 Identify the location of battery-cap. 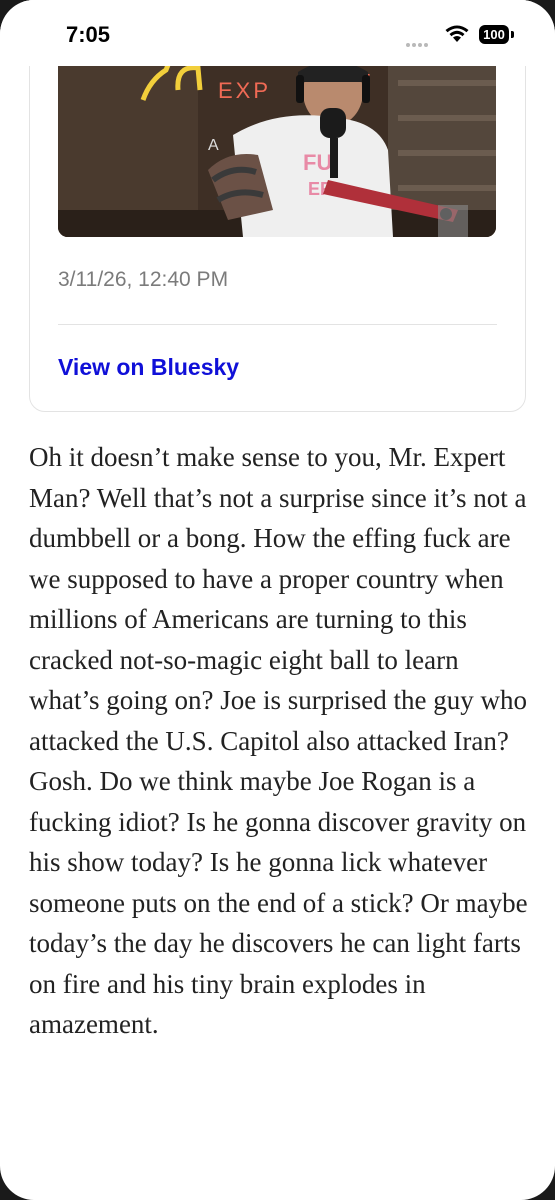
(512, 34).